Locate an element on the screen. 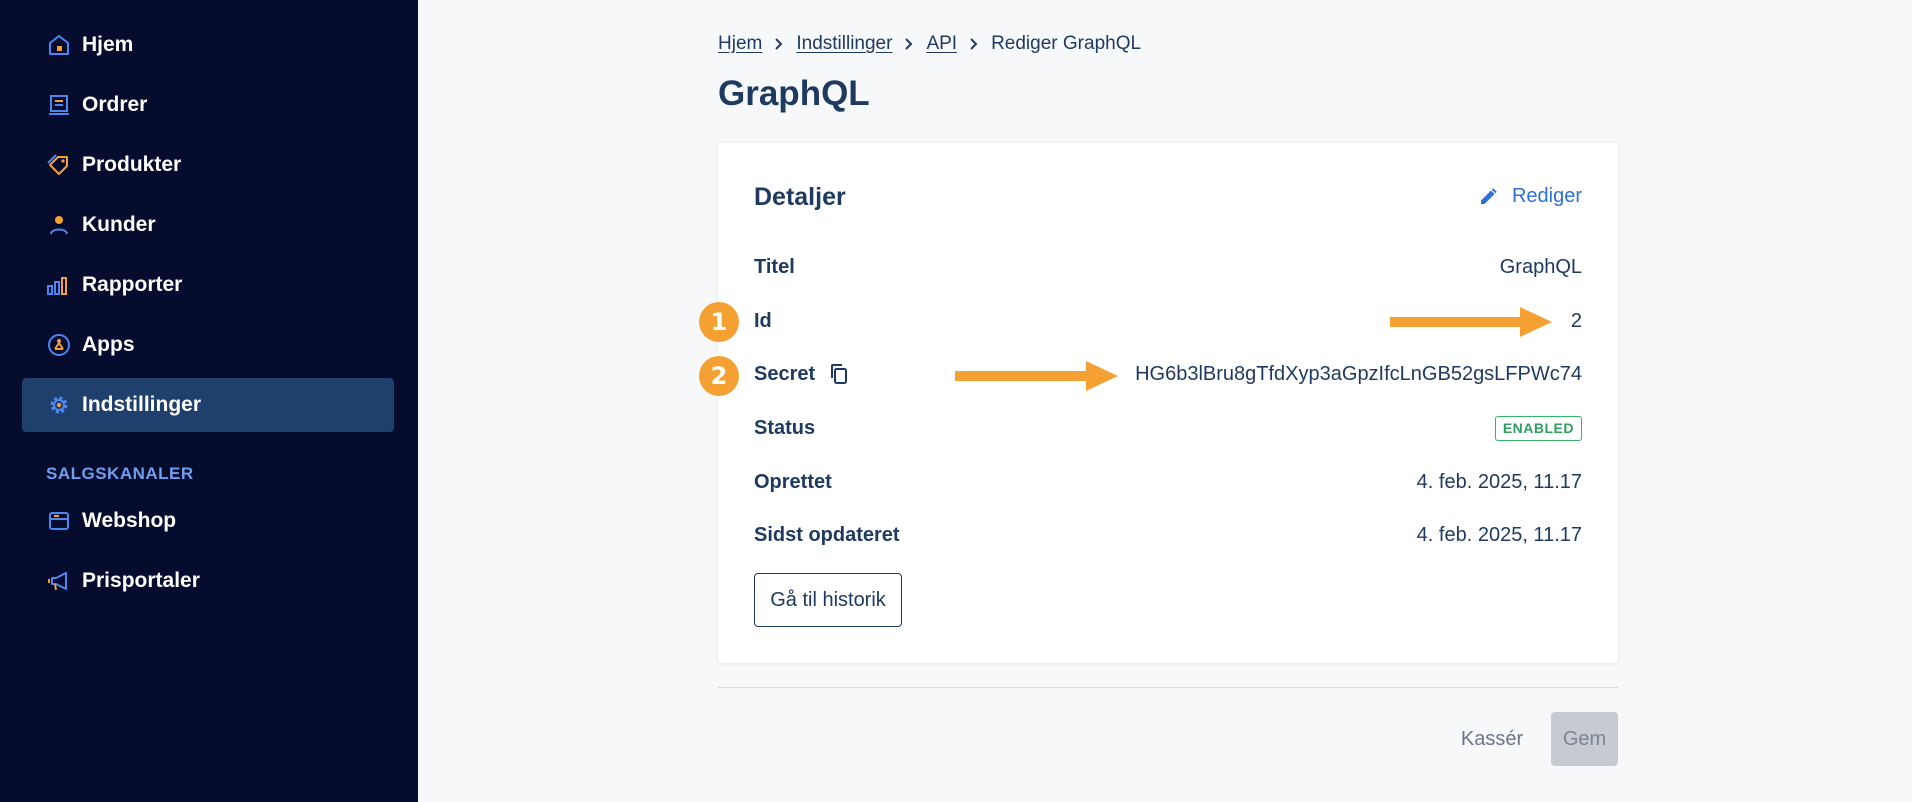 The width and height of the screenshot is (1912, 802). gear-icon is located at coordinates (59, 405).